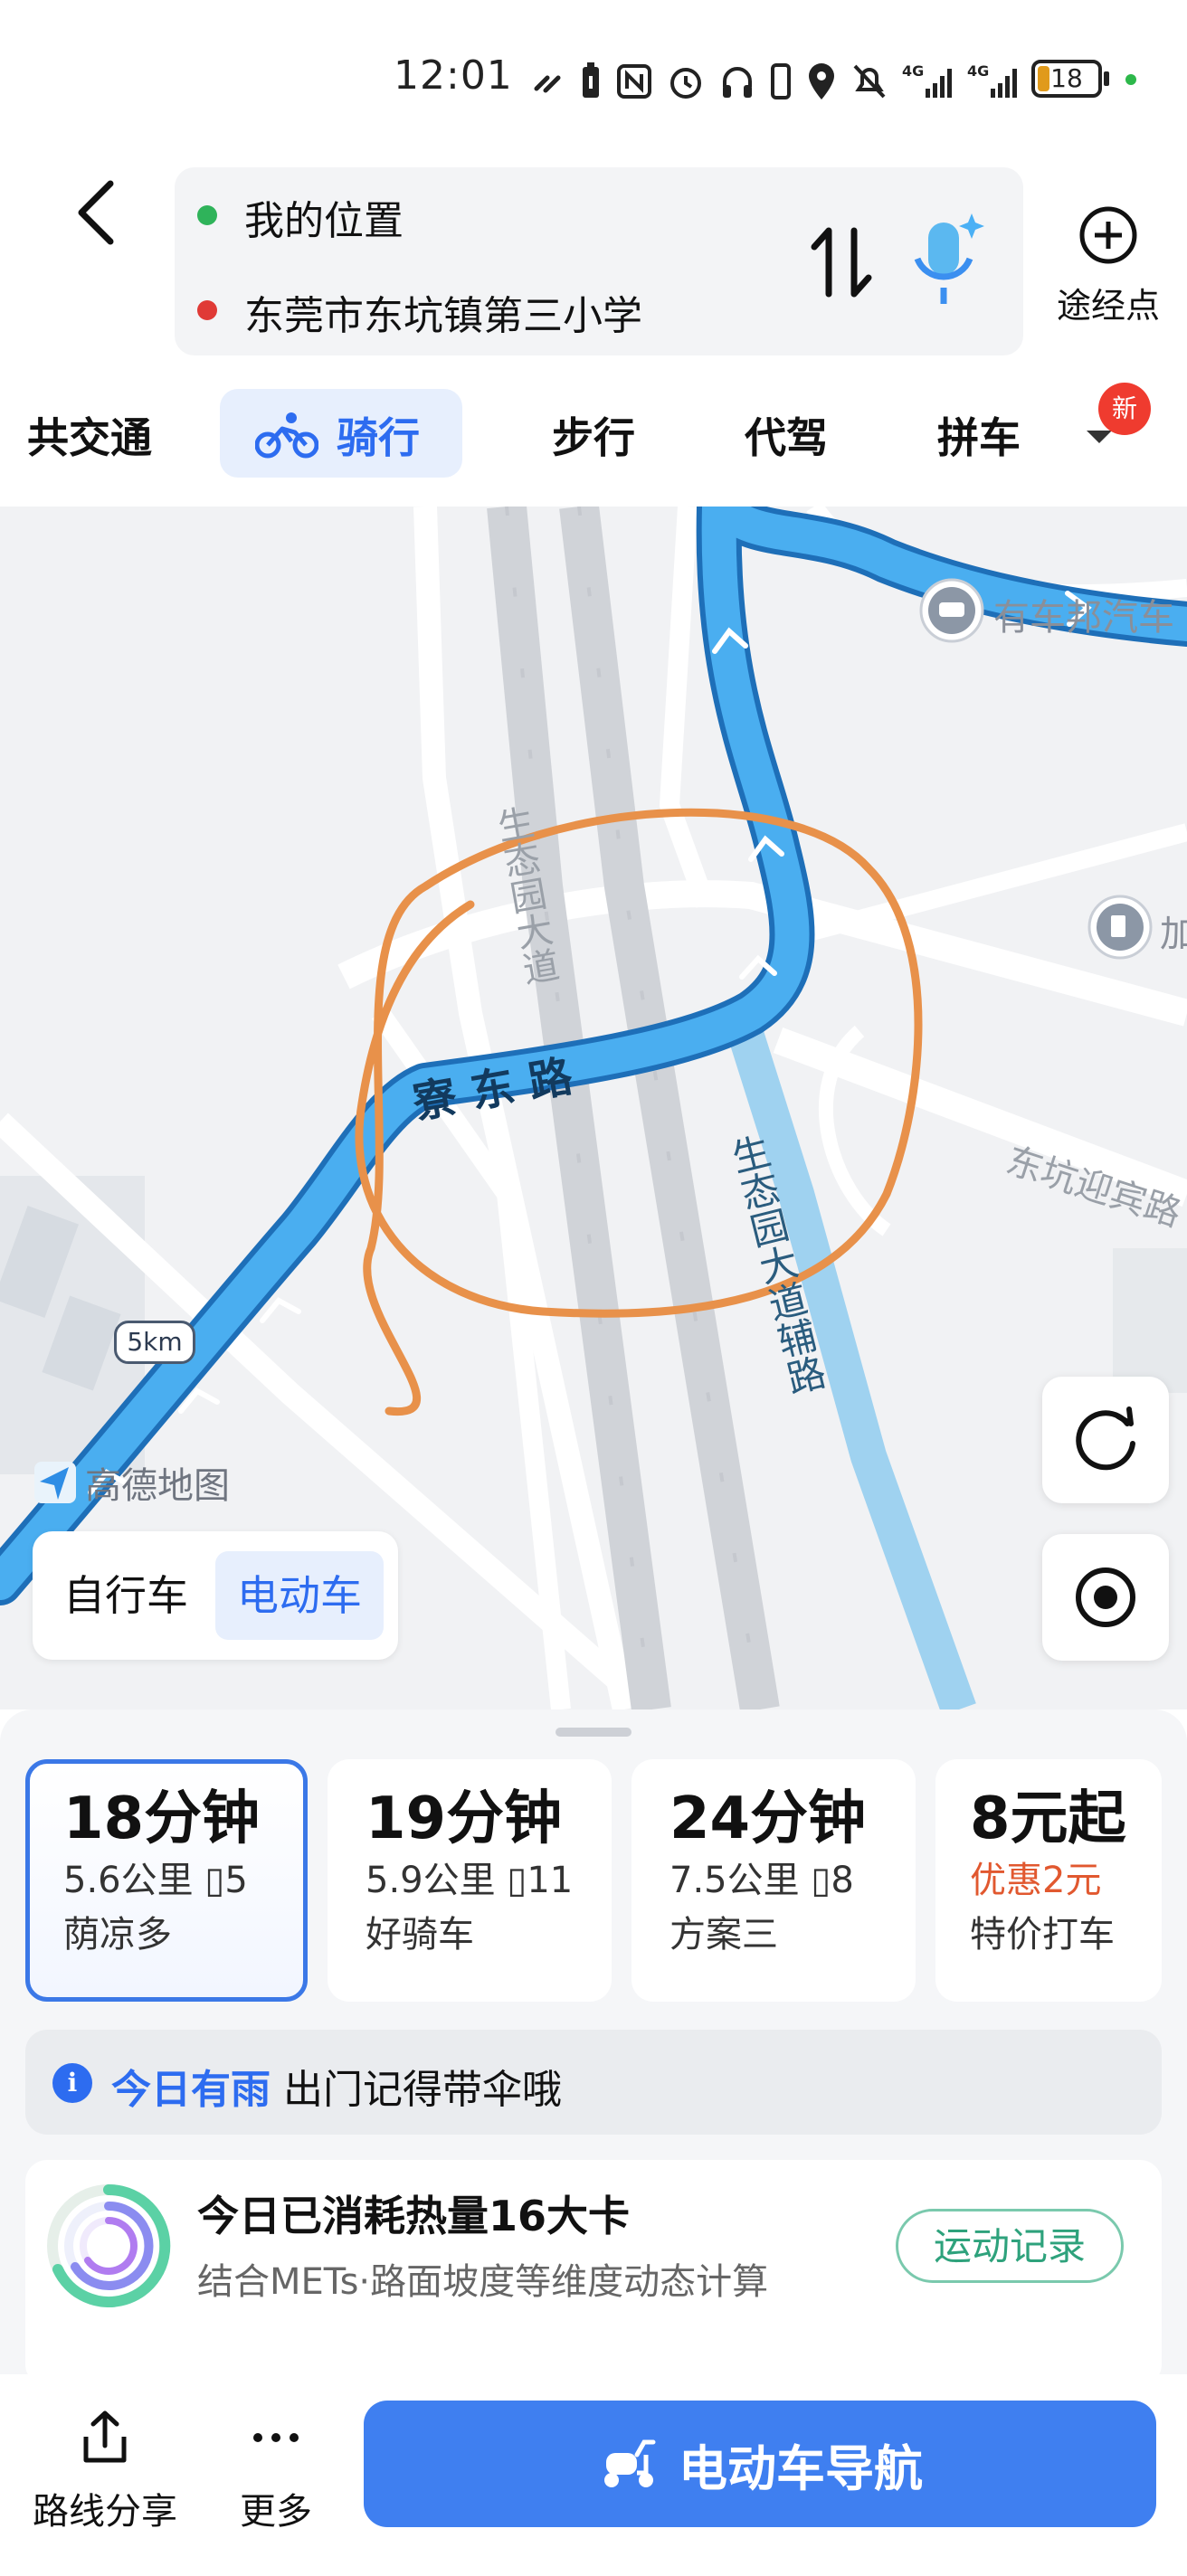  I want to click on more-dots-icon, so click(276, 2438).